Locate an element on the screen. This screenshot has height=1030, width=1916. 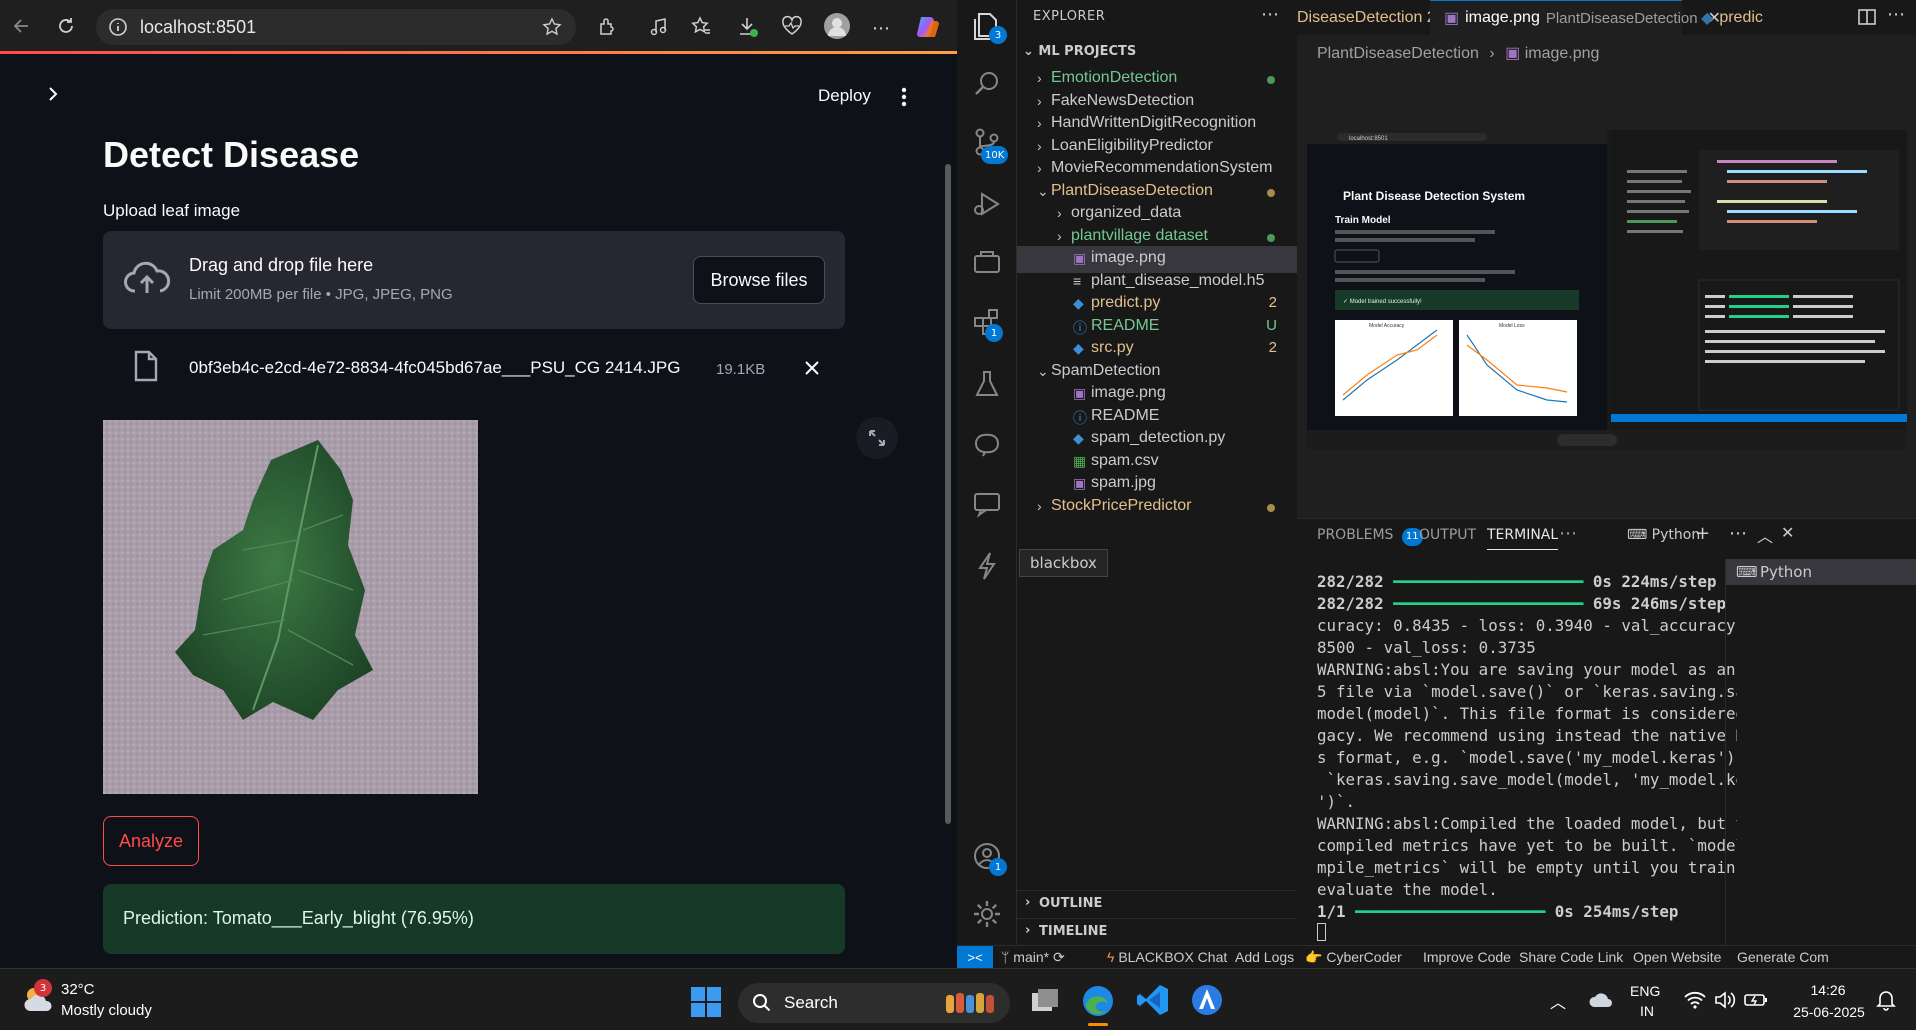
chat-panel-icon is located at coordinates (987, 504).